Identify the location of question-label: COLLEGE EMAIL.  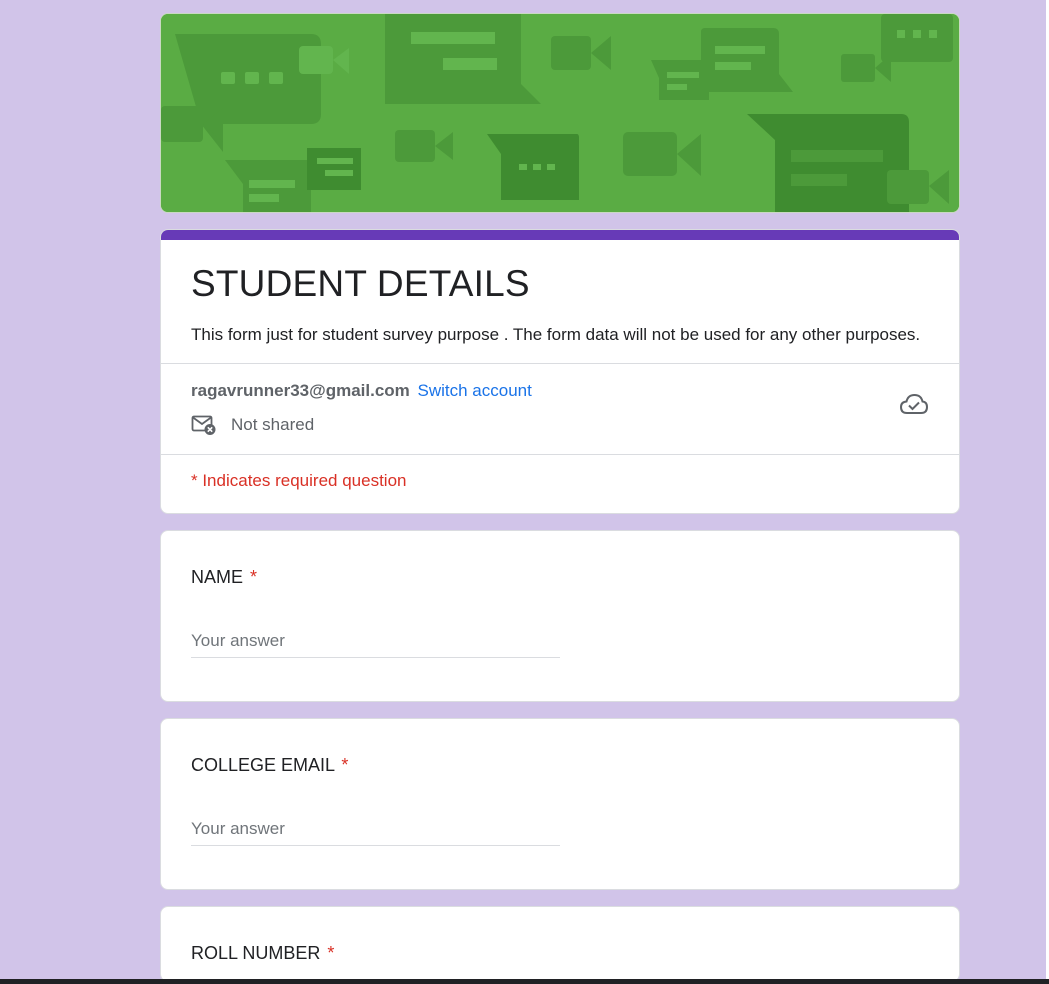
(263, 765).